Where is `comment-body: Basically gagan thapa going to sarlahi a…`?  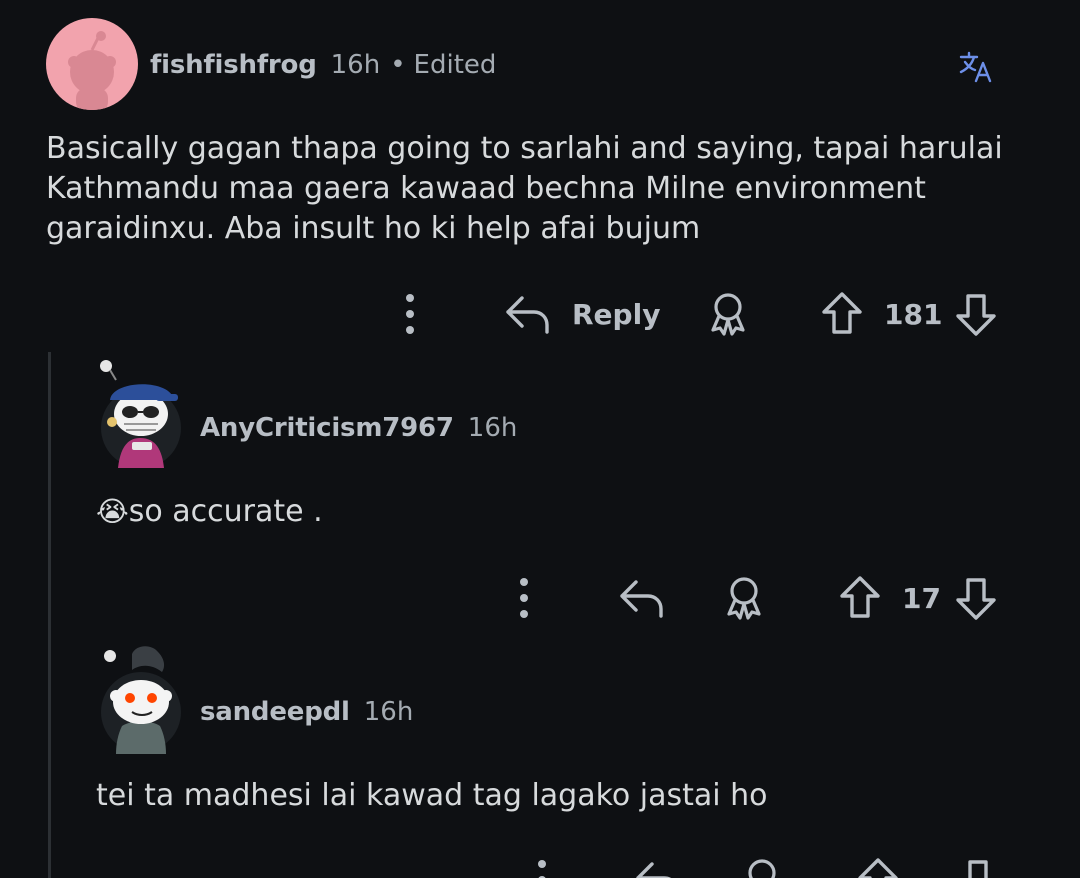
comment-body: Basically gagan thapa going to sarlahi a… is located at coordinates (524, 189).